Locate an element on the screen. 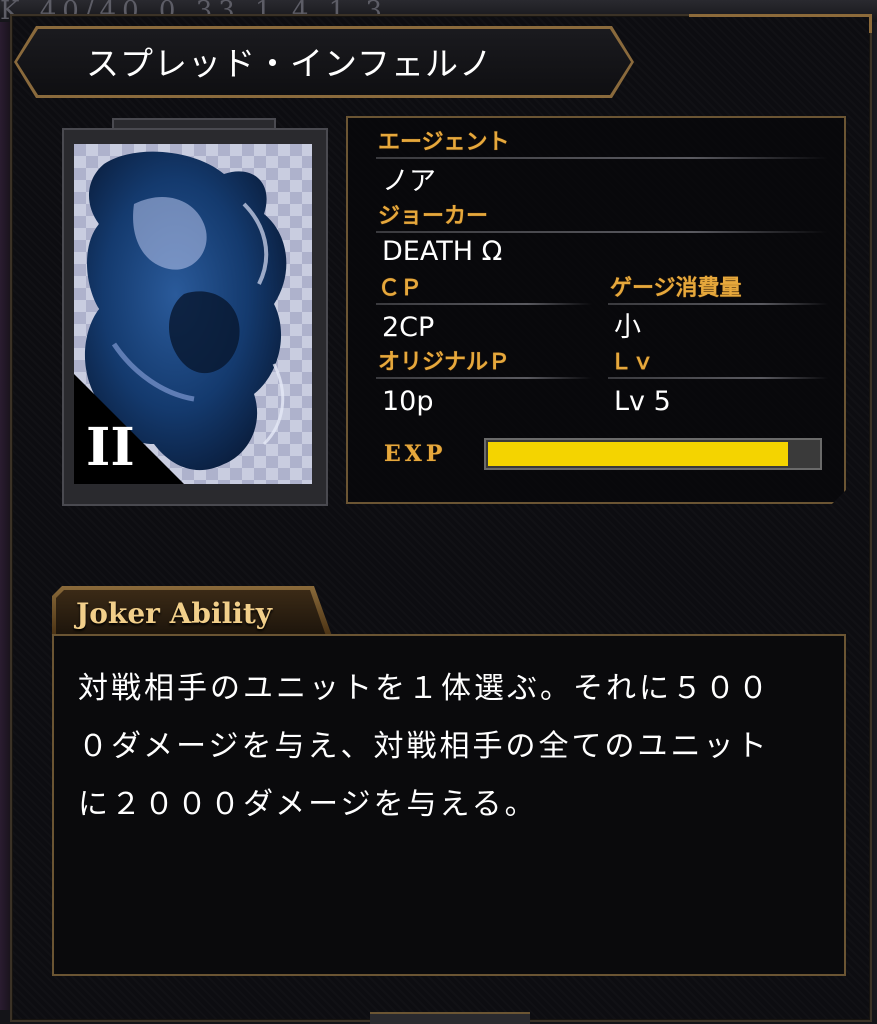 The width and height of the screenshot is (877, 1024). panel-corner-ornament is located at coordinates (780, 23).